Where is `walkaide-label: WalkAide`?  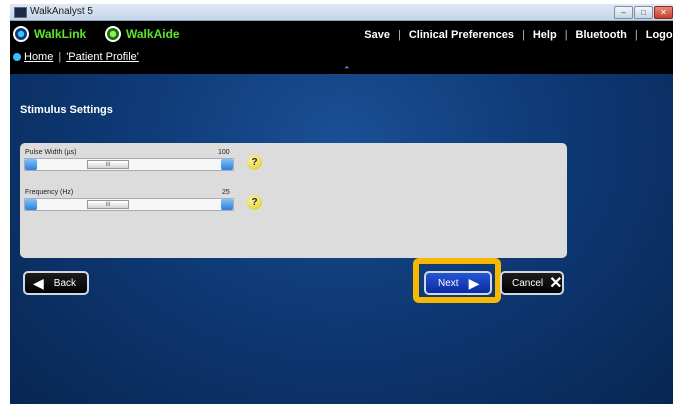 walkaide-label: WalkAide is located at coordinates (153, 34).